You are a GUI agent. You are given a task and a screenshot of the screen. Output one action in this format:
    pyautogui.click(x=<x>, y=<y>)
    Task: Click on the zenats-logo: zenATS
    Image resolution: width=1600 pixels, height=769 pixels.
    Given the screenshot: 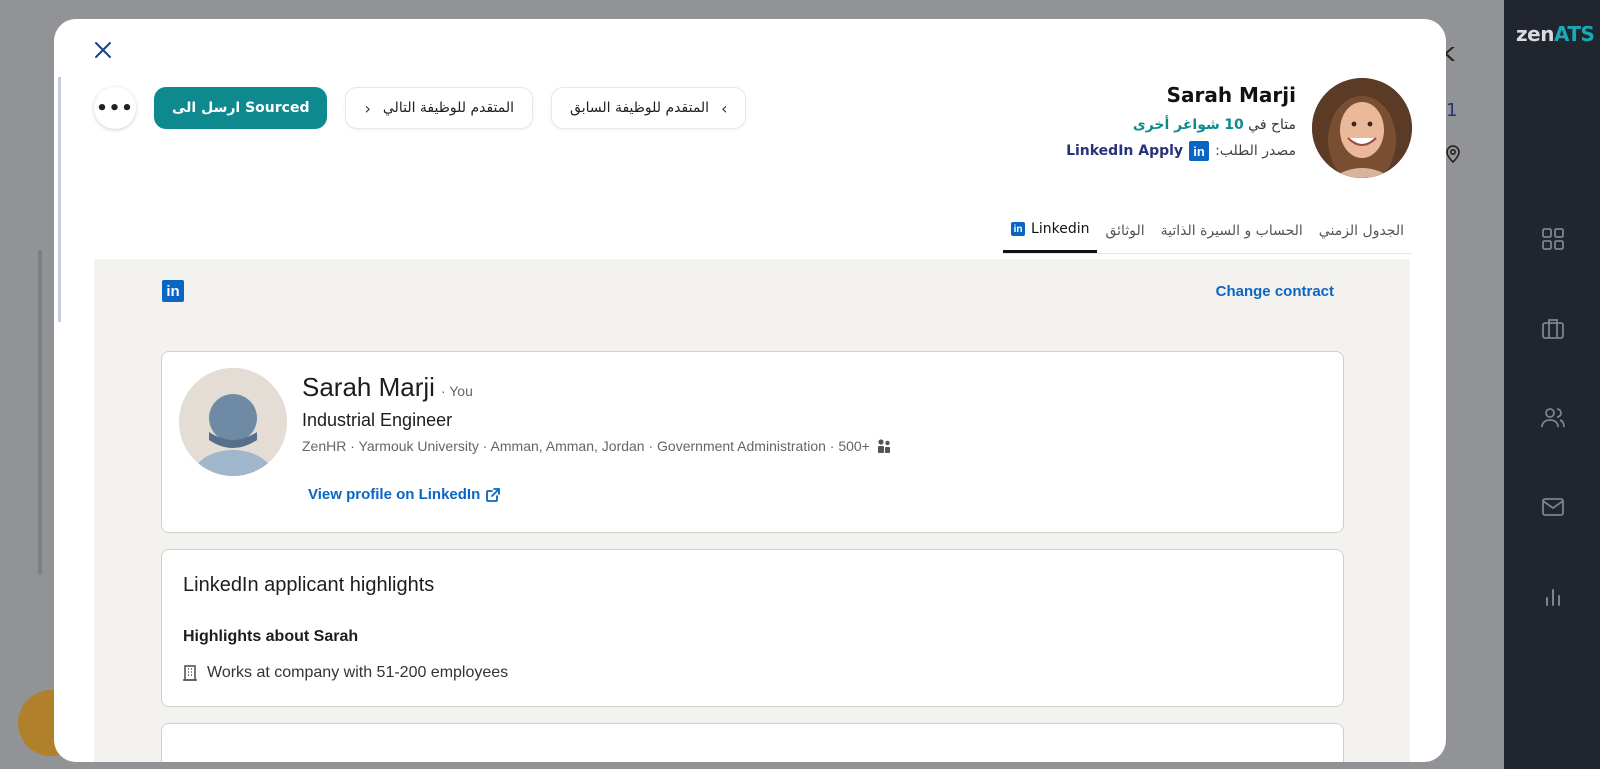 What is the action you would take?
    pyautogui.click(x=1555, y=34)
    